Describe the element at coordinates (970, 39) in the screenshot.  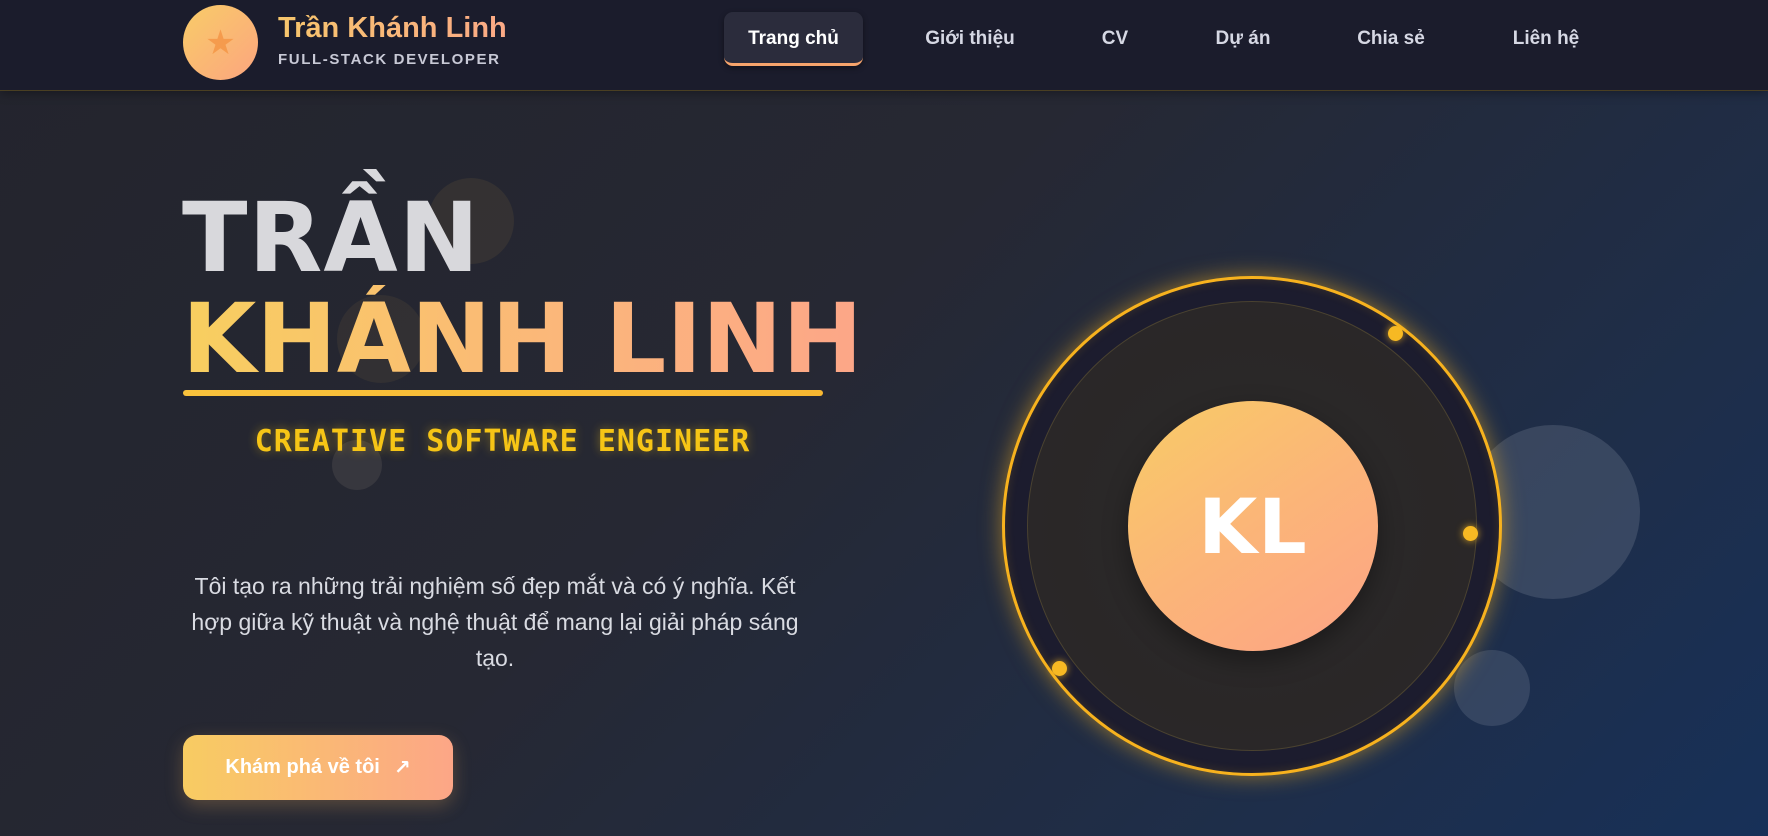
I see `nav-item-about: Giới thiệu` at that location.